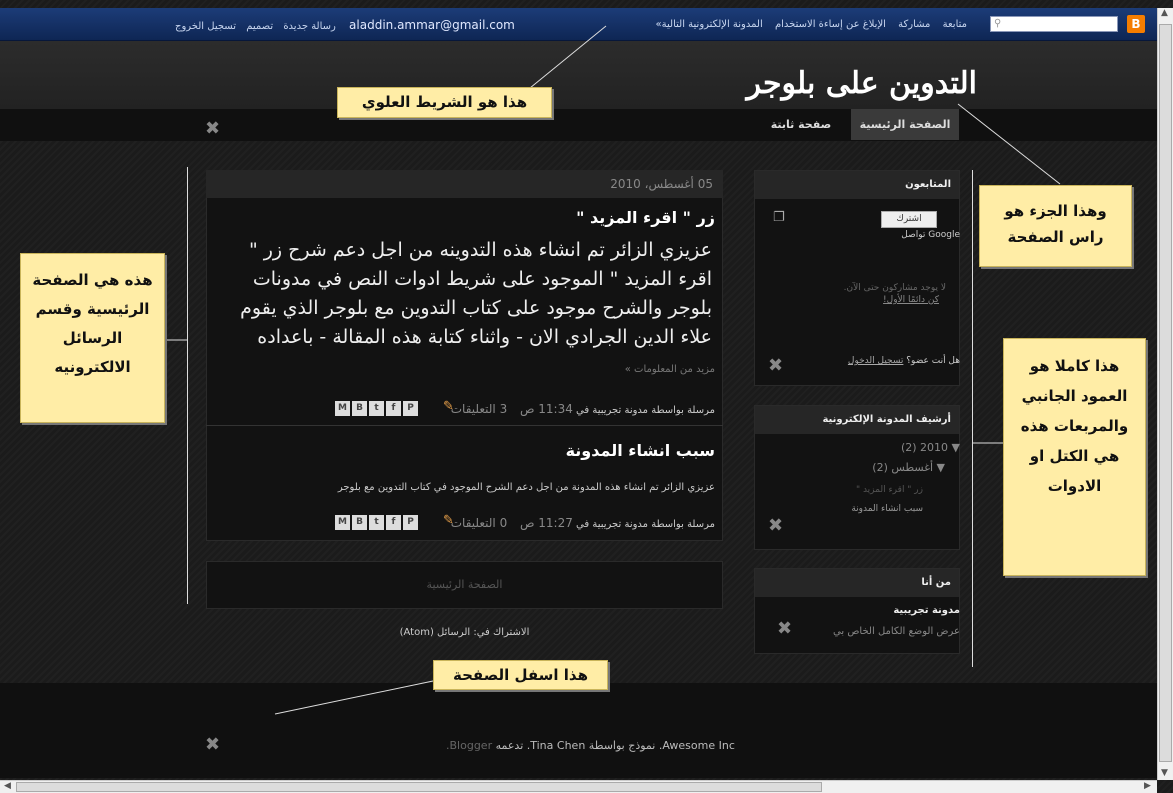 This screenshot has width=1173, height=793. Describe the element at coordinates (212, 745) in the screenshot. I see `edit-footer-icon: ✖` at that location.